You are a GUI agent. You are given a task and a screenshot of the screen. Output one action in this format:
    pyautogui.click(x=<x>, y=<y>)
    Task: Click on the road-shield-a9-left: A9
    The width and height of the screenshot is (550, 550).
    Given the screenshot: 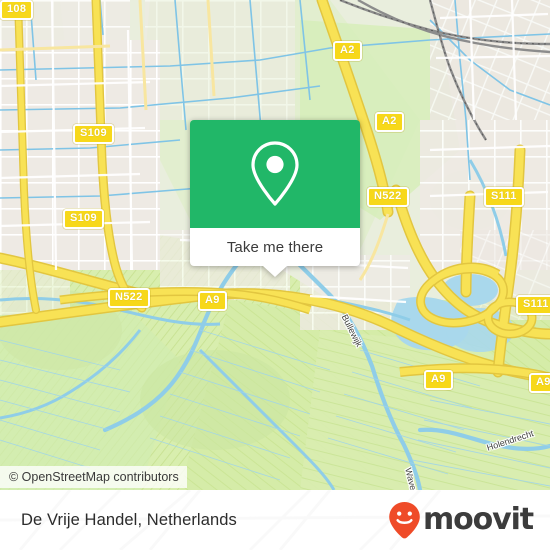 What is the action you would take?
    pyautogui.click(x=212, y=301)
    